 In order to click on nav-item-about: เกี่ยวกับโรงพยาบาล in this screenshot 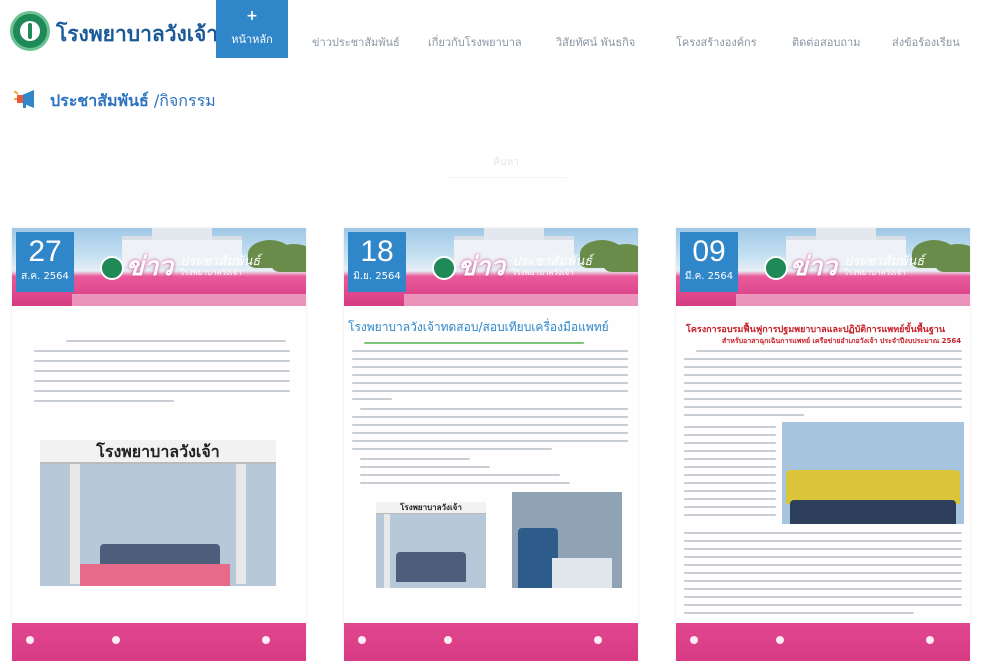, I will do `click(475, 42)`.